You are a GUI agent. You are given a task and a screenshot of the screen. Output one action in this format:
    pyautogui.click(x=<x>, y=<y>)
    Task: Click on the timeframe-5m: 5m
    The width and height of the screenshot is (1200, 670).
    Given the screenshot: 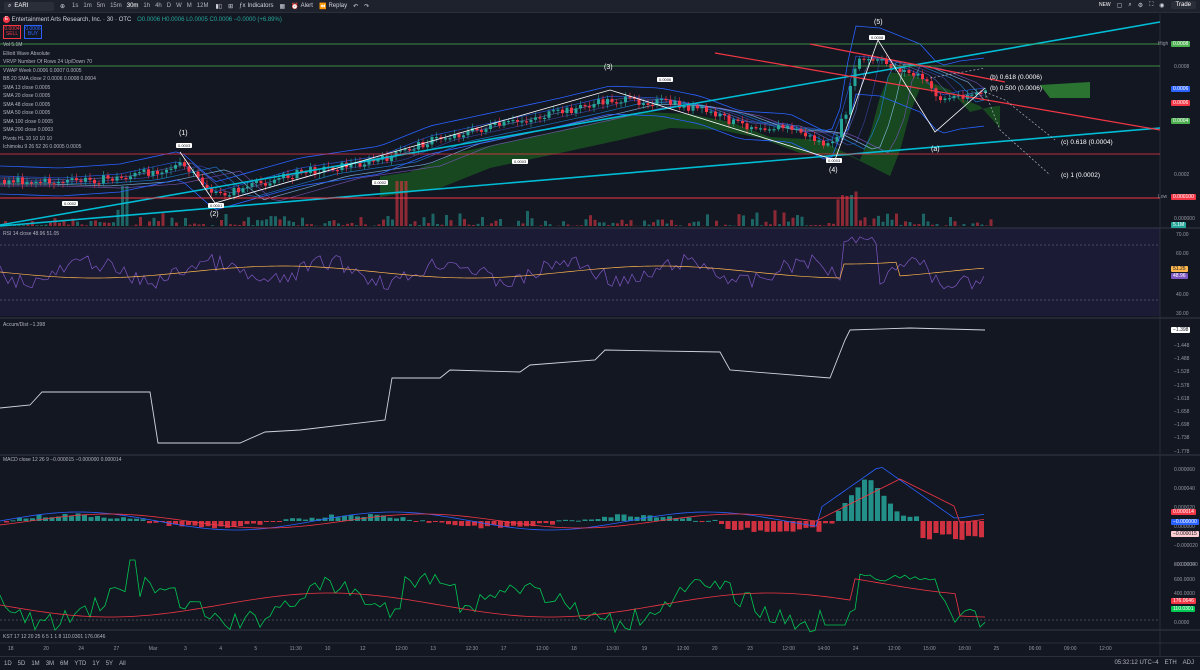 What is the action you would take?
    pyautogui.click(x=101, y=6)
    